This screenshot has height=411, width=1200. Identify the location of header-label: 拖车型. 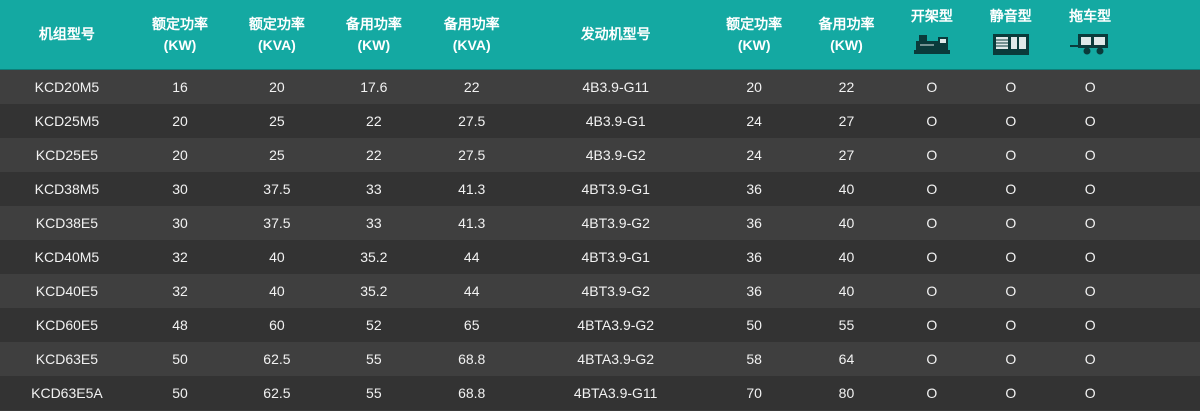
(1090, 16).